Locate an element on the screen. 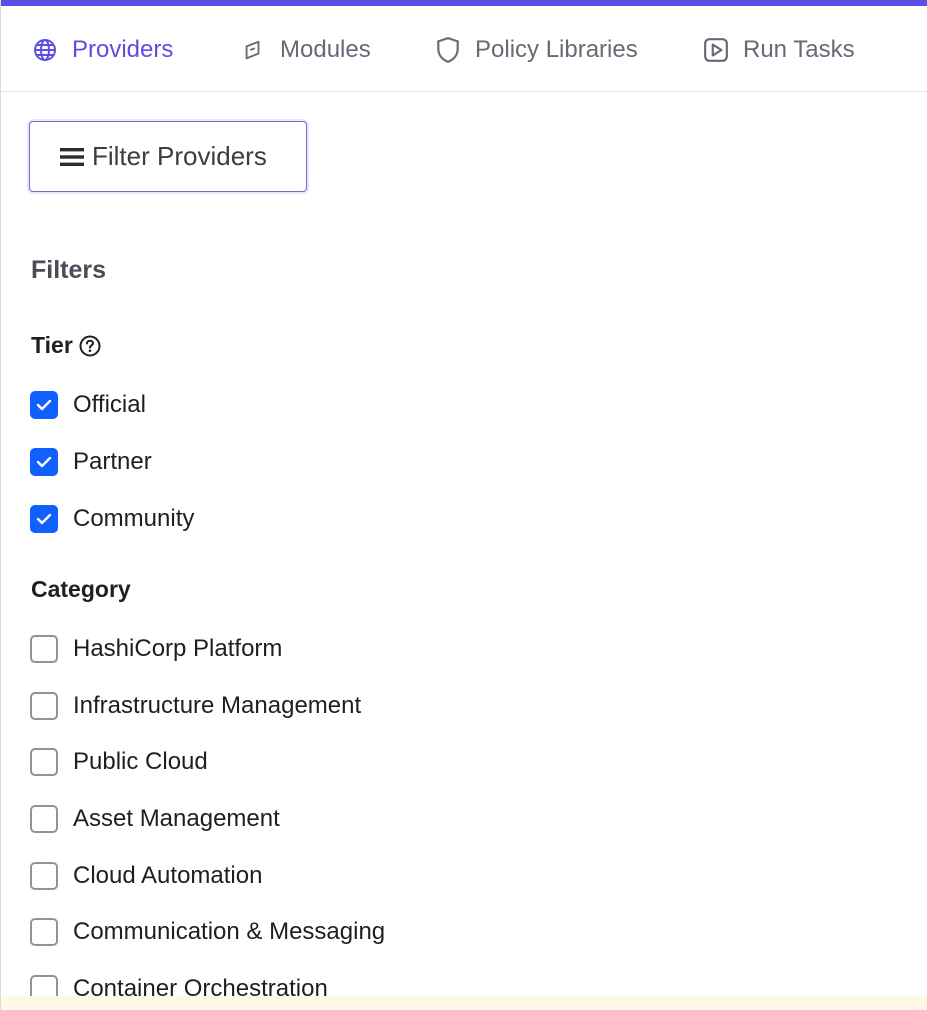 This screenshot has height=1010, width=927. category-option-cloud-automation: Cloud Automation is located at coordinates (146, 876).